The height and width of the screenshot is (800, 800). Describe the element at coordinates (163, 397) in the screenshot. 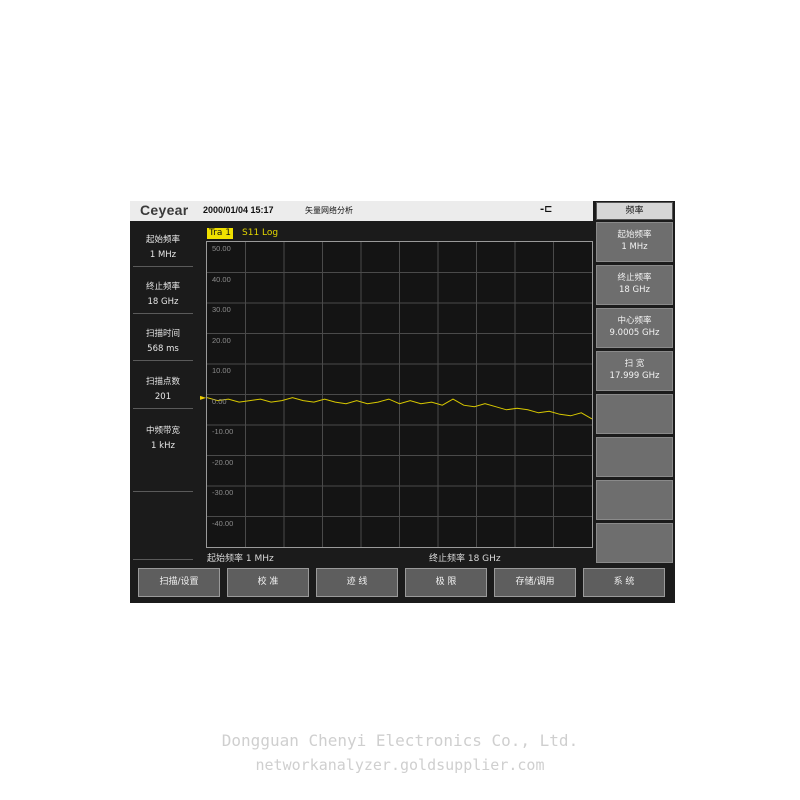

I see `param-value: 201` at that location.